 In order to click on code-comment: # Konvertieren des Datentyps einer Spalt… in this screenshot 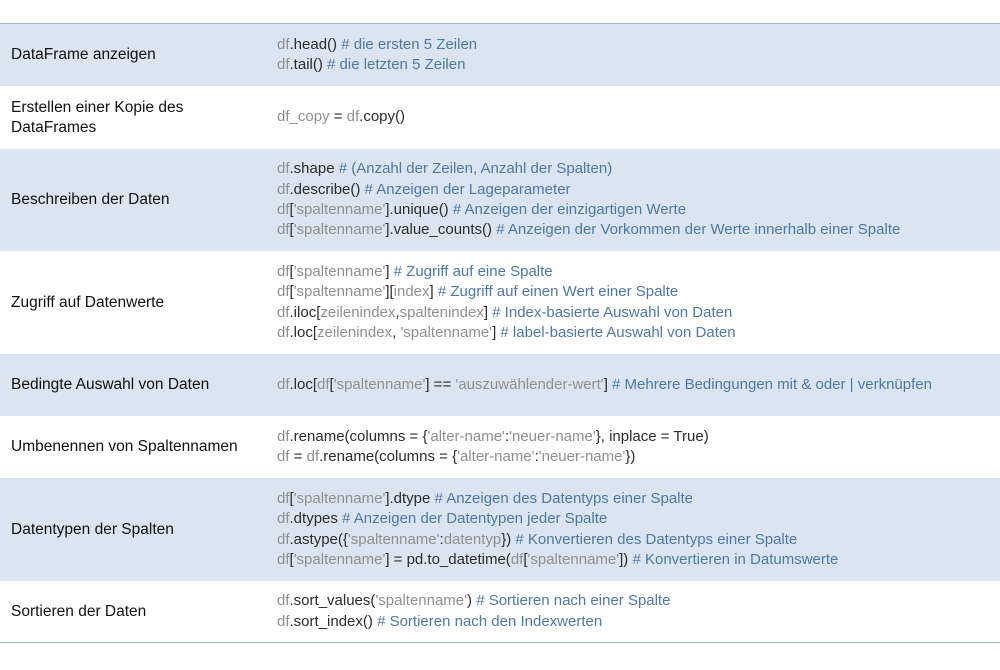, I will do `click(656, 539)`.